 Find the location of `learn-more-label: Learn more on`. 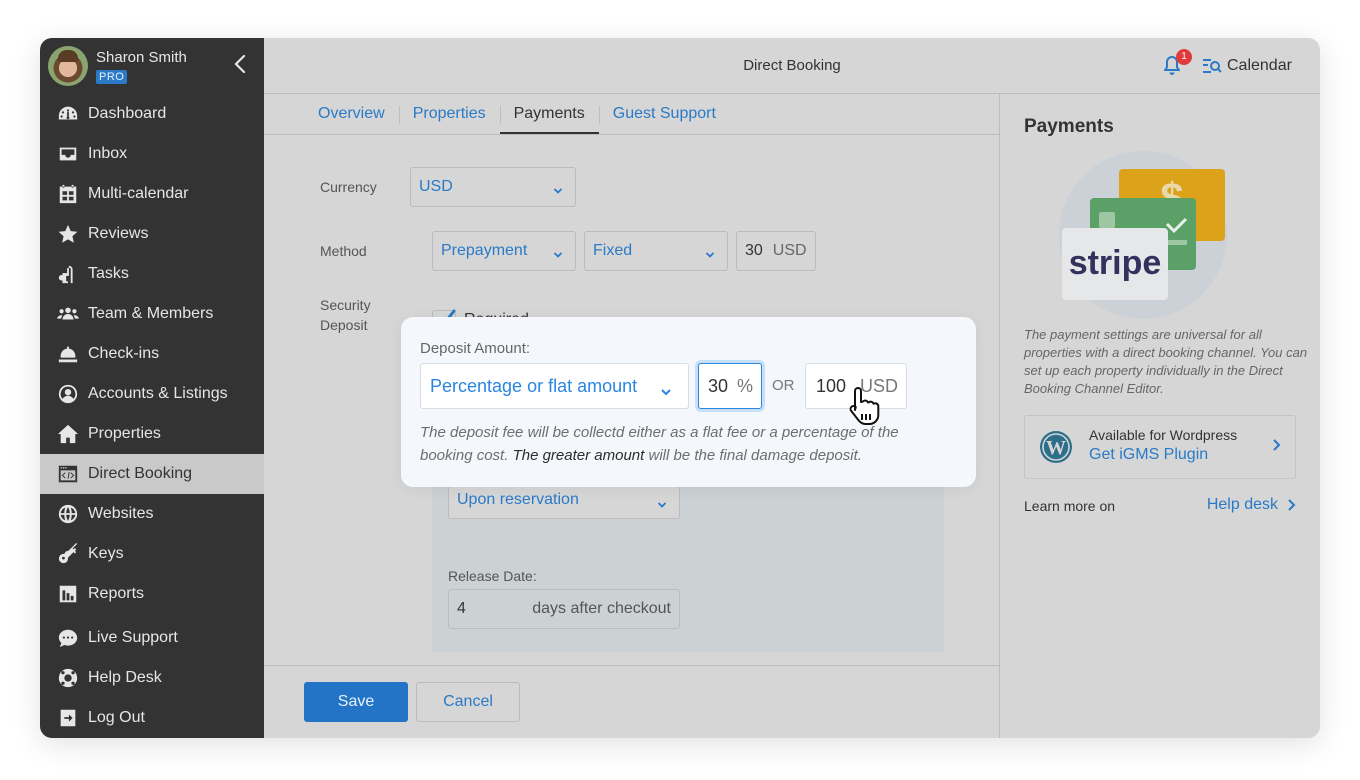

learn-more-label: Learn more on is located at coordinates (1070, 506).